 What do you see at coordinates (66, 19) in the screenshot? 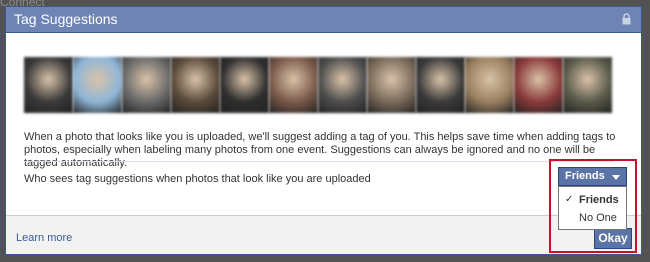
I see `dialog-title: Tag Suggestions` at bounding box center [66, 19].